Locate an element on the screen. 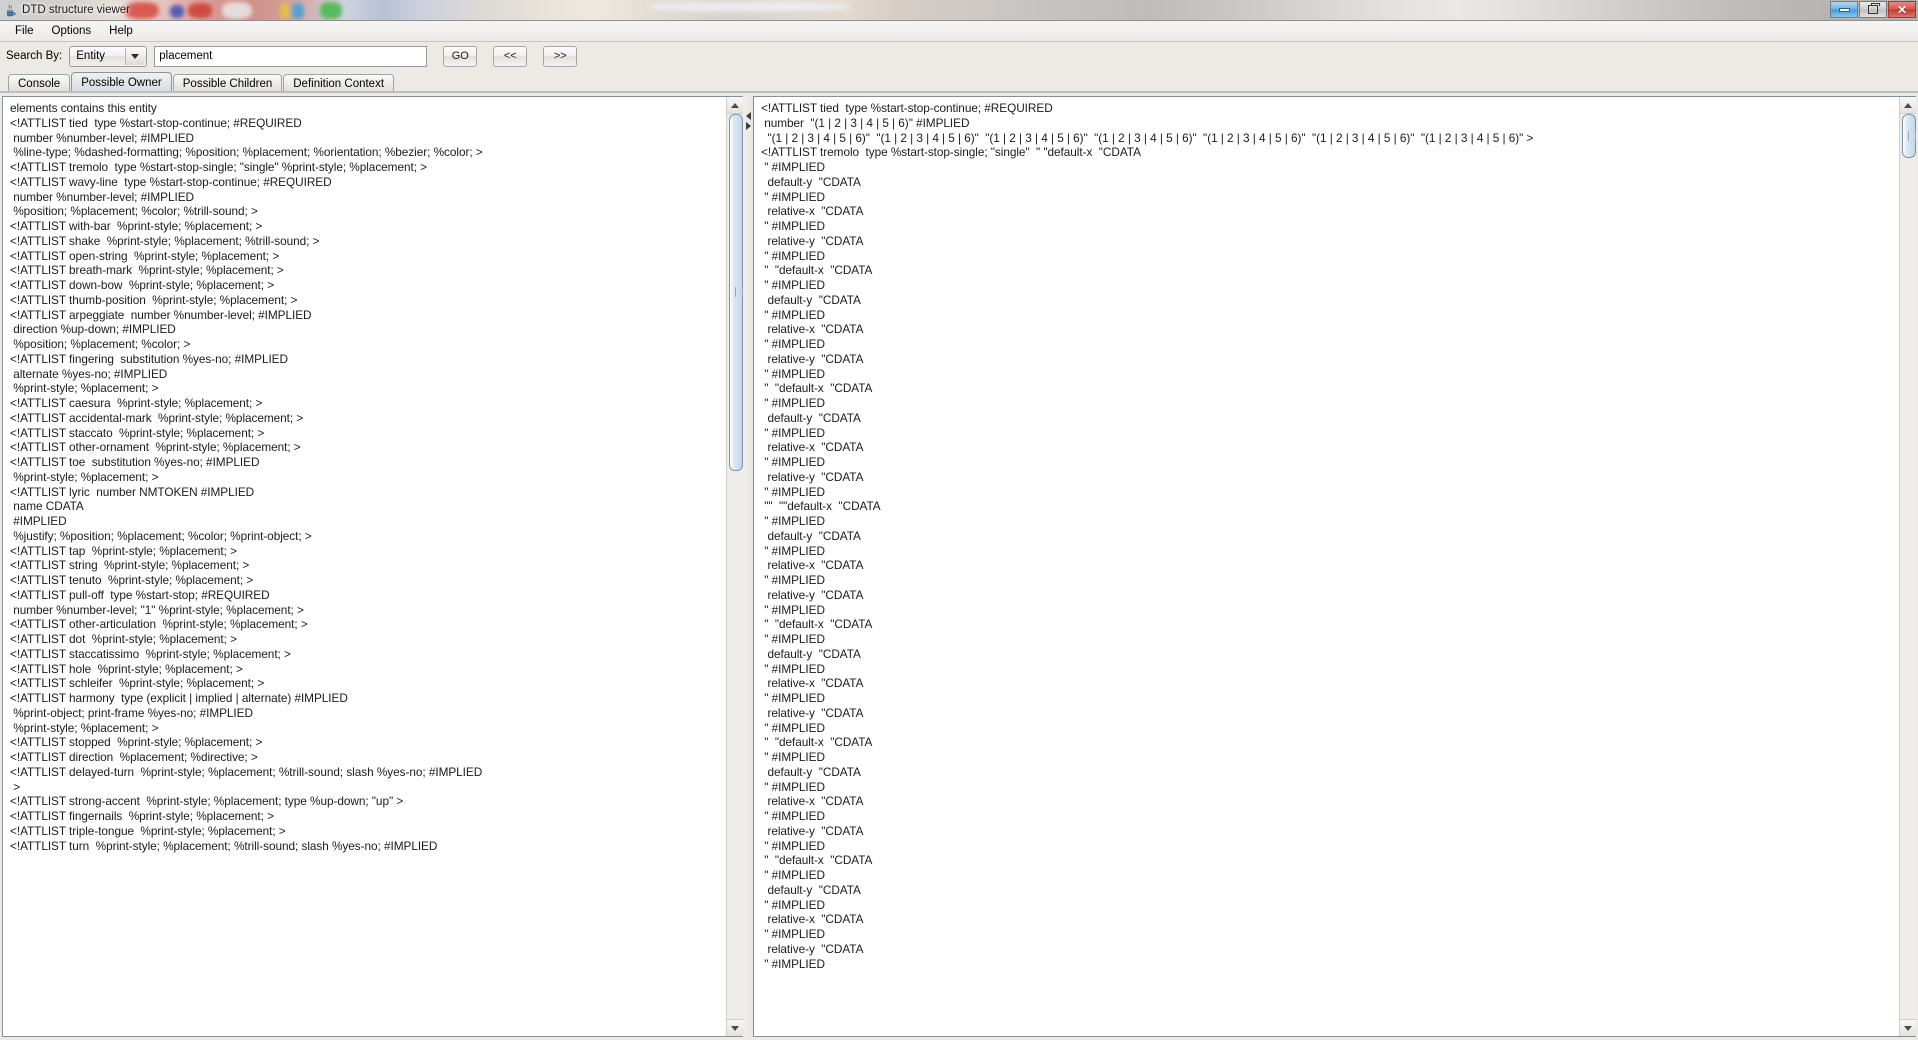 The image size is (1918, 1040). right-scroll-up-button is located at coordinates (1907, 105).